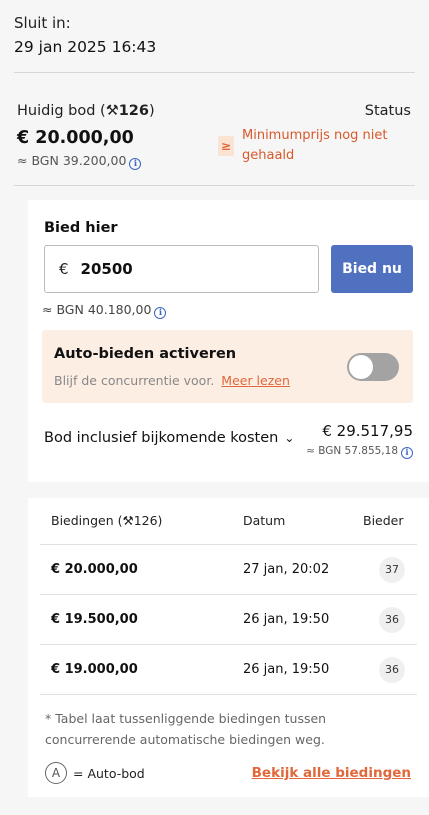  I want to click on chevron-down-icon: ⌄, so click(289, 438).